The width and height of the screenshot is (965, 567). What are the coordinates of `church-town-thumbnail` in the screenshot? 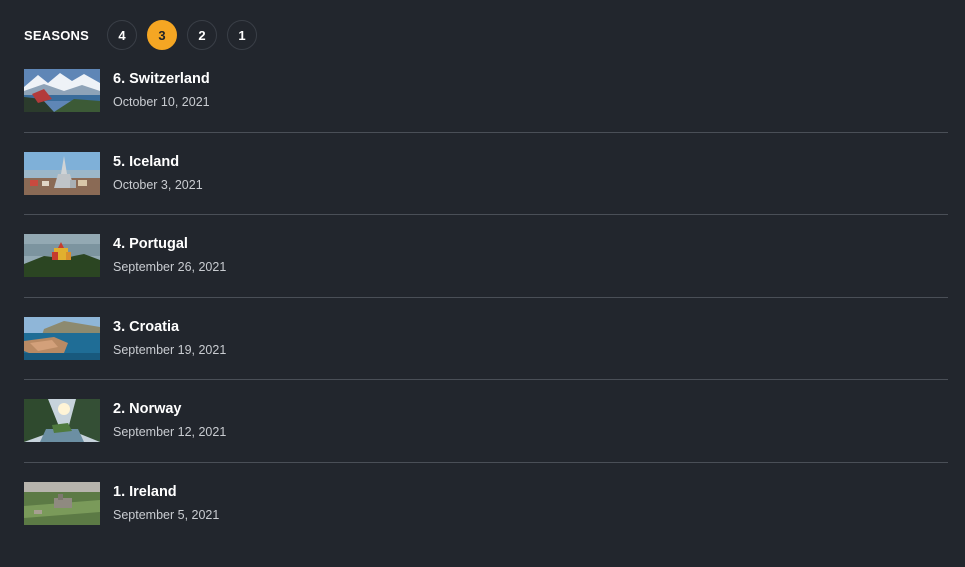 It's located at (62, 173).